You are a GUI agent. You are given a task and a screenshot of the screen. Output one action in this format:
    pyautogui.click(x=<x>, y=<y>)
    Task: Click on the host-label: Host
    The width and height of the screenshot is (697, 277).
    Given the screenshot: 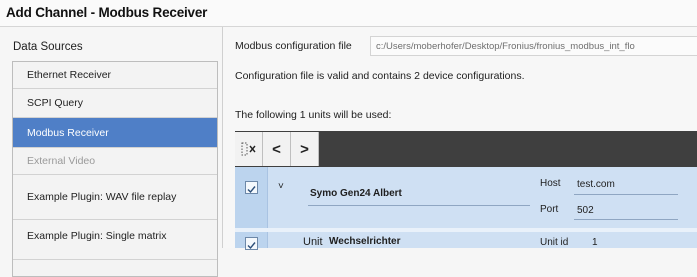 What is the action you would take?
    pyautogui.click(x=550, y=183)
    